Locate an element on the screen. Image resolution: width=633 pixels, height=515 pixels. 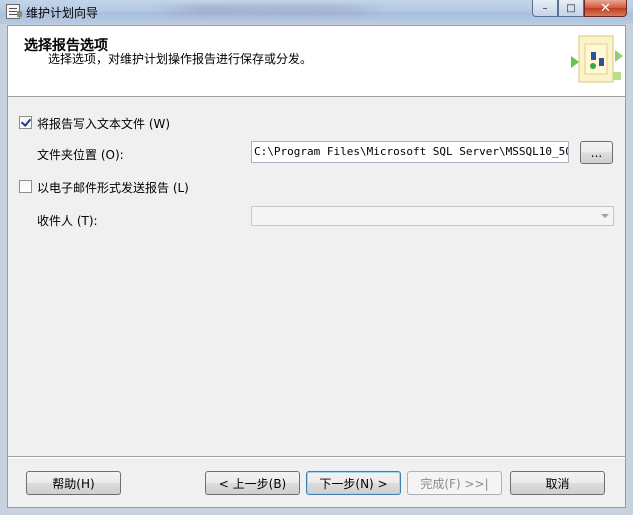
recipient-dropdown is located at coordinates (432, 216).